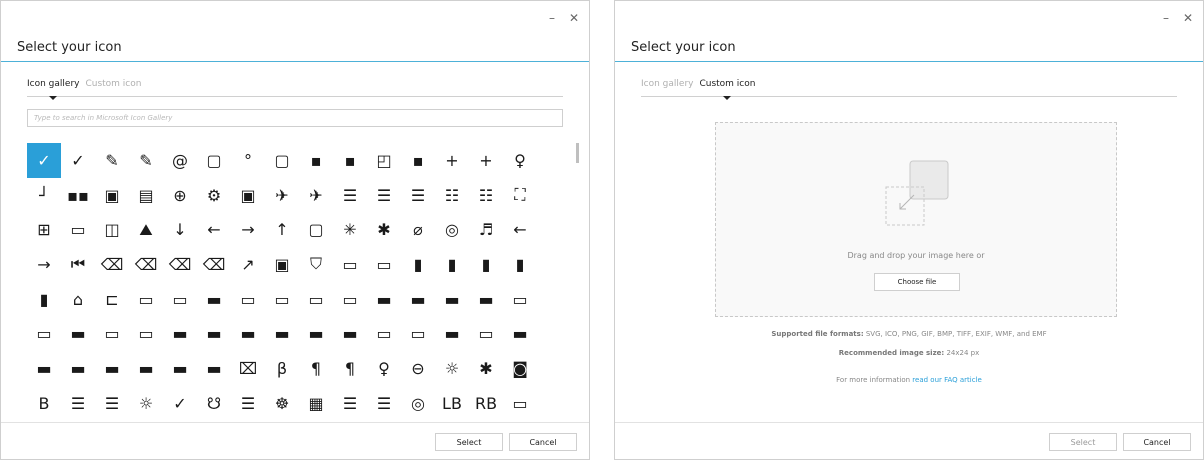 Image resolution: width=1204 pixels, height=460 pixels. I want to click on icon-option: RB, so click(486, 403).